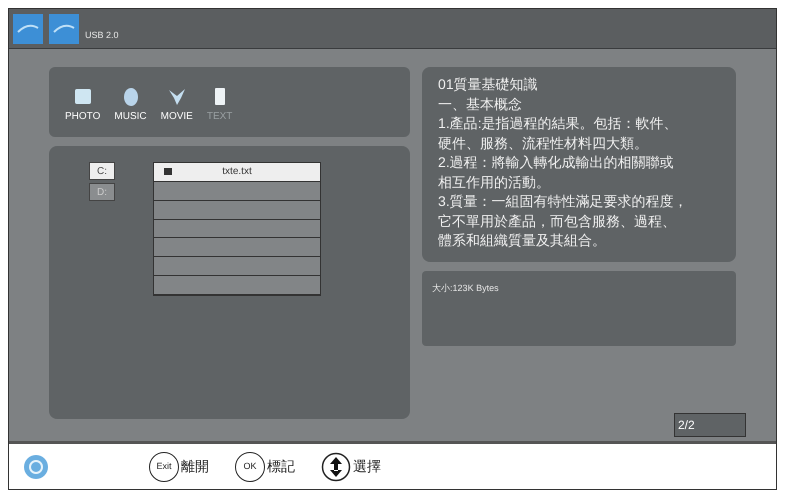  Describe the element at coordinates (488, 84) in the screenshot. I see `text-line: 01質量基礎知識` at that location.